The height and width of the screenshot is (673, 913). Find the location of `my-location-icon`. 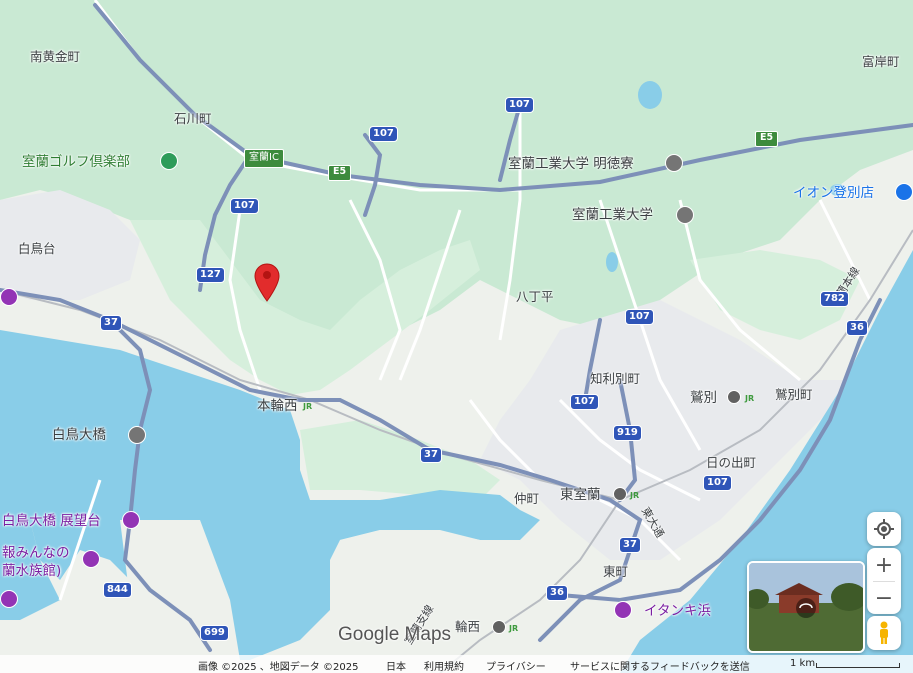

my-location-icon is located at coordinates (884, 529).